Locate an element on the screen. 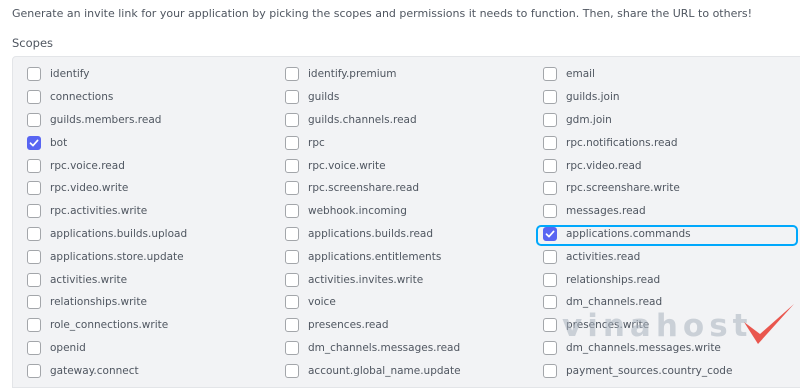 Image resolution: width=800 pixels, height=388 pixels. scope-label: payment_sources.country_code is located at coordinates (649, 370).